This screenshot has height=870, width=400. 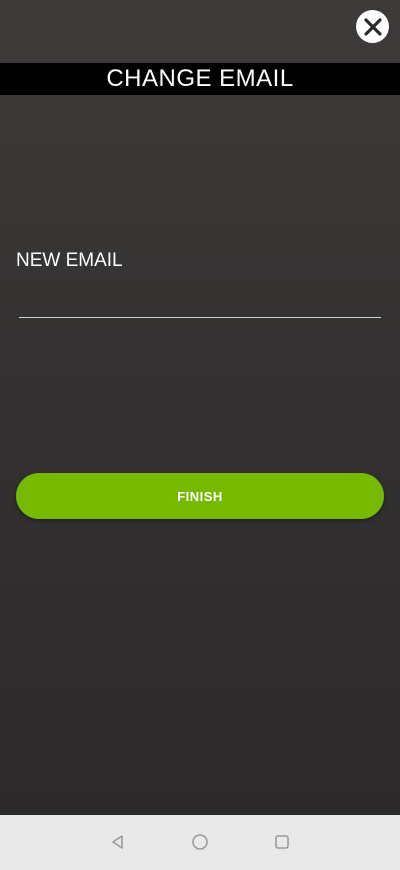 I want to click on recents-square-icon, so click(x=282, y=842).